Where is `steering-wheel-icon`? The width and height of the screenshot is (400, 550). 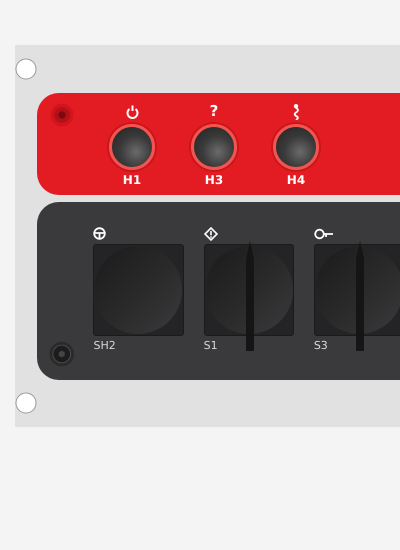 steering-wheel-icon is located at coordinates (99, 233).